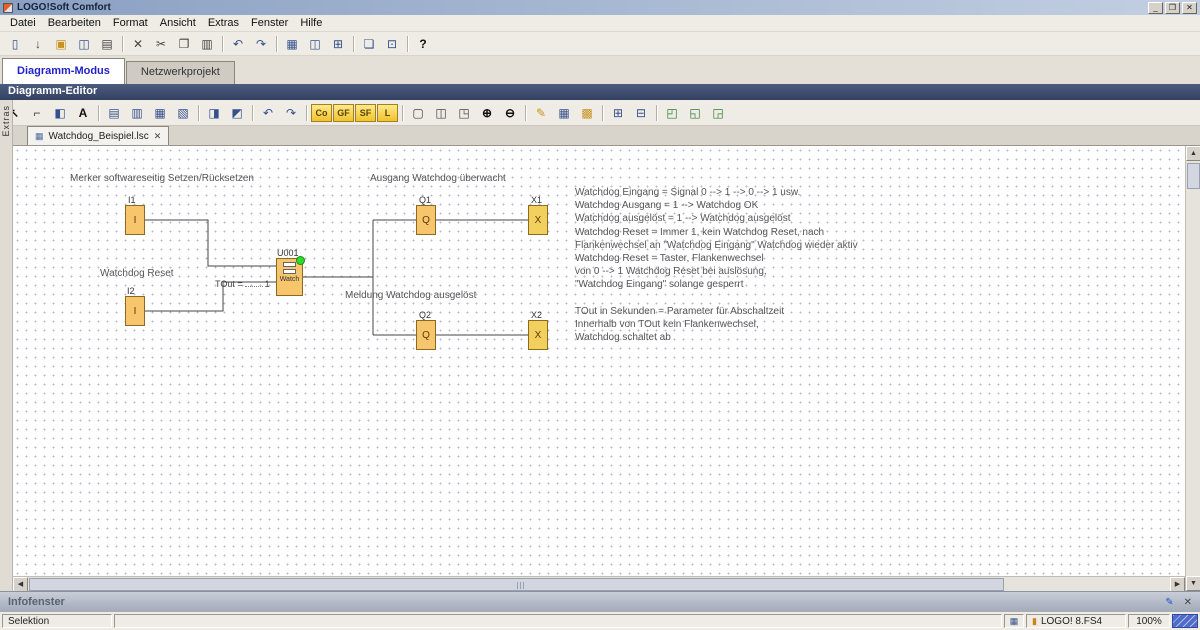 This screenshot has height=630, width=1200. Describe the element at coordinates (718, 113) in the screenshot. I see `window-split-c-button: ◲` at that location.